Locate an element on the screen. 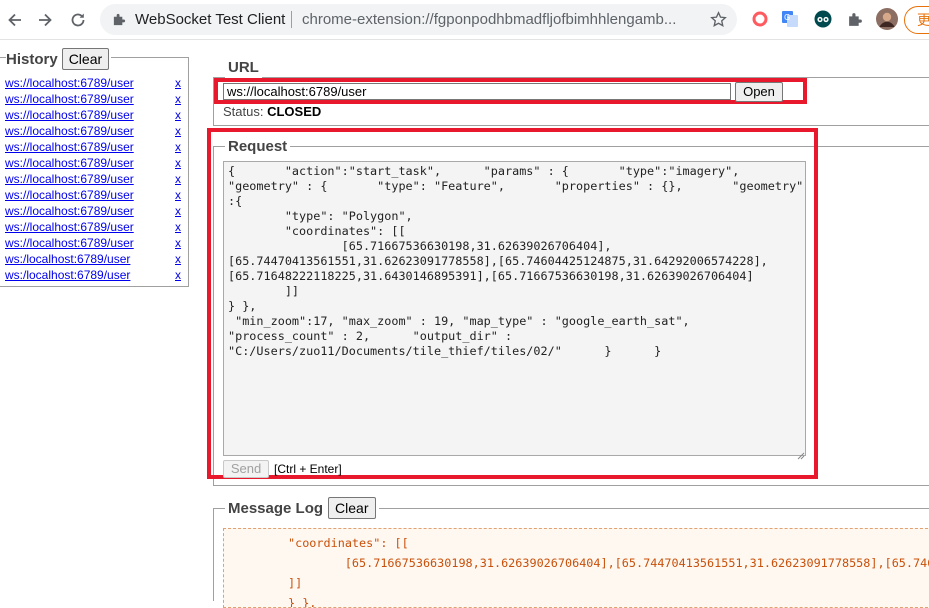  history-title: History is located at coordinates (32, 59).